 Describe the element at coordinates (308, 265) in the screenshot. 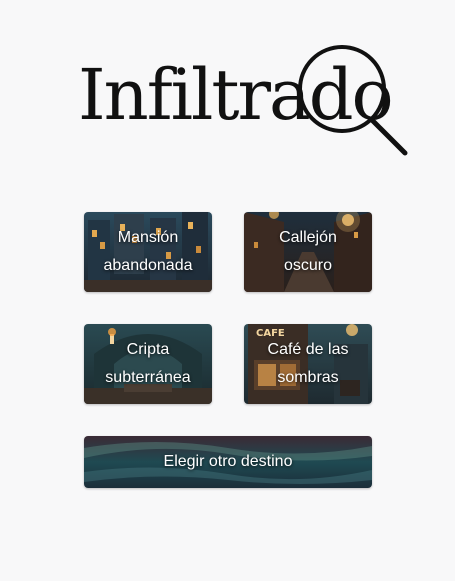

I see `destination-alley-line2: oscuro` at that location.